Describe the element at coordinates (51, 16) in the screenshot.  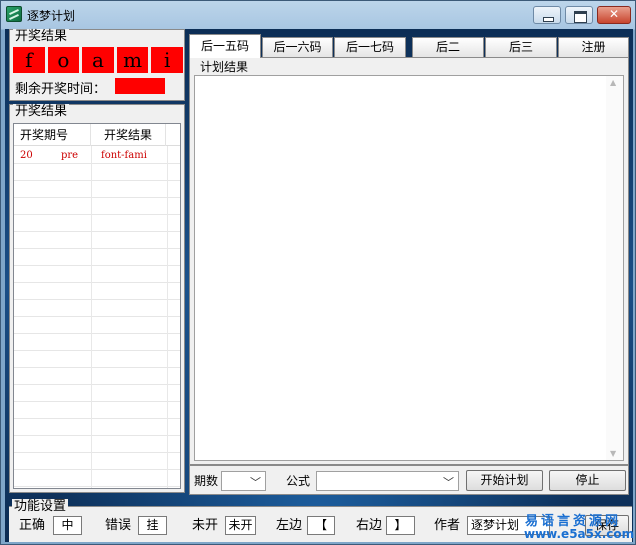
I see `window-title: 逐梦计划` at that location.